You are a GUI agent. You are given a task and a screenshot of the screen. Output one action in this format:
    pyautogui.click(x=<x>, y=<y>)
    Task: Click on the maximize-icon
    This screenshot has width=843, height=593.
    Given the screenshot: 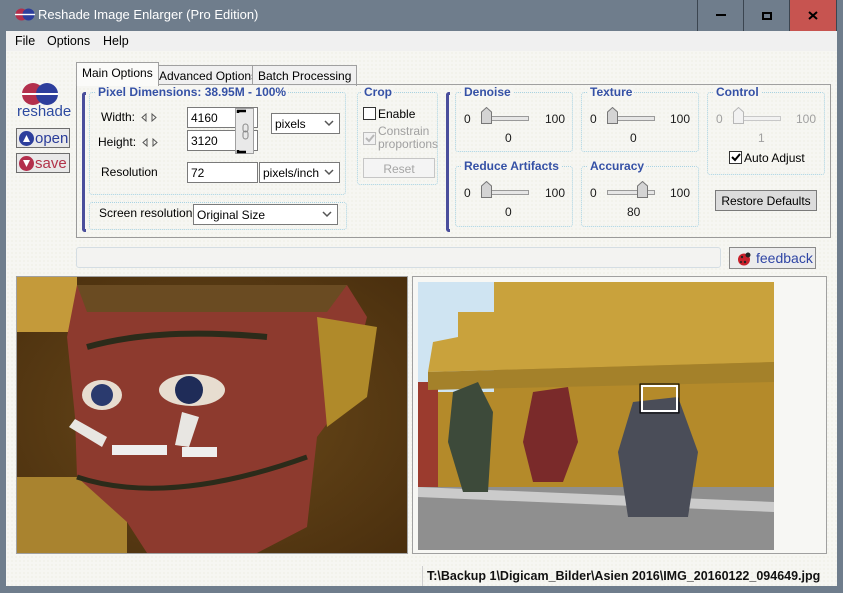 What is the action you would take?
    pyautogui.click(x=766, y=15)
    